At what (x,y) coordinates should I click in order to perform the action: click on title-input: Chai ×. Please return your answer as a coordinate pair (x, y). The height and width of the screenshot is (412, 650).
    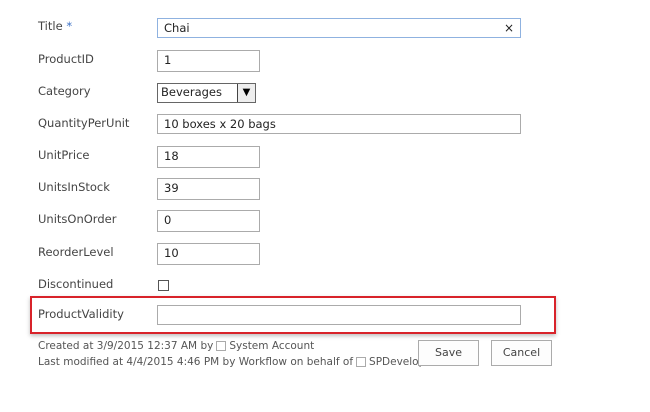
    Looking at the image, I should click on (339, 28).